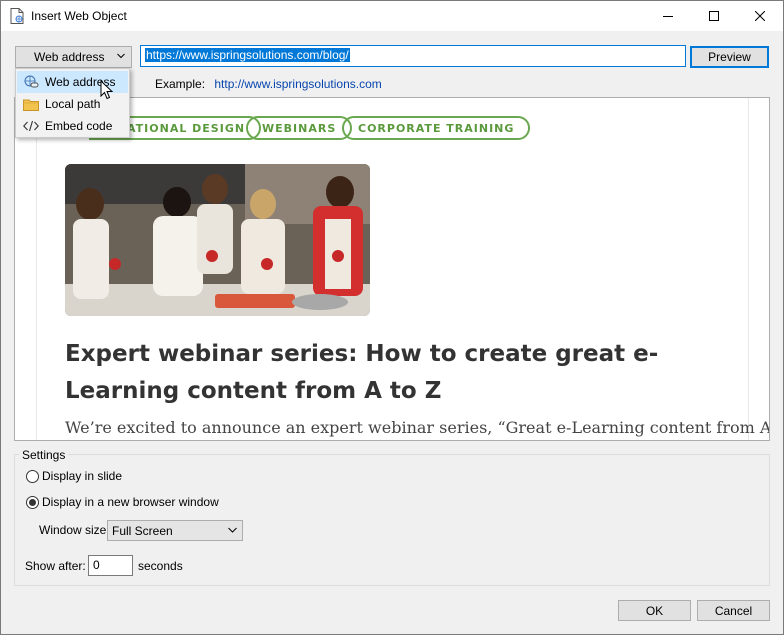 This screenshot has width=784, height=635. I want to click on url-value: https://www.ispringsolutions.com/blog/, so click(247, 55).